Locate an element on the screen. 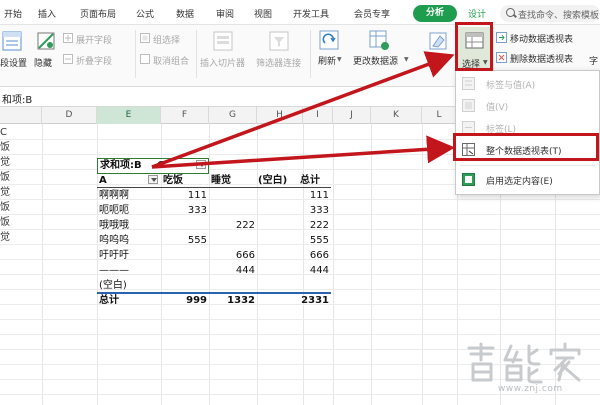 Image resolution: width=600 pixels, height=405 pixels. column-header-e: E is located at coordinates (129, 115).